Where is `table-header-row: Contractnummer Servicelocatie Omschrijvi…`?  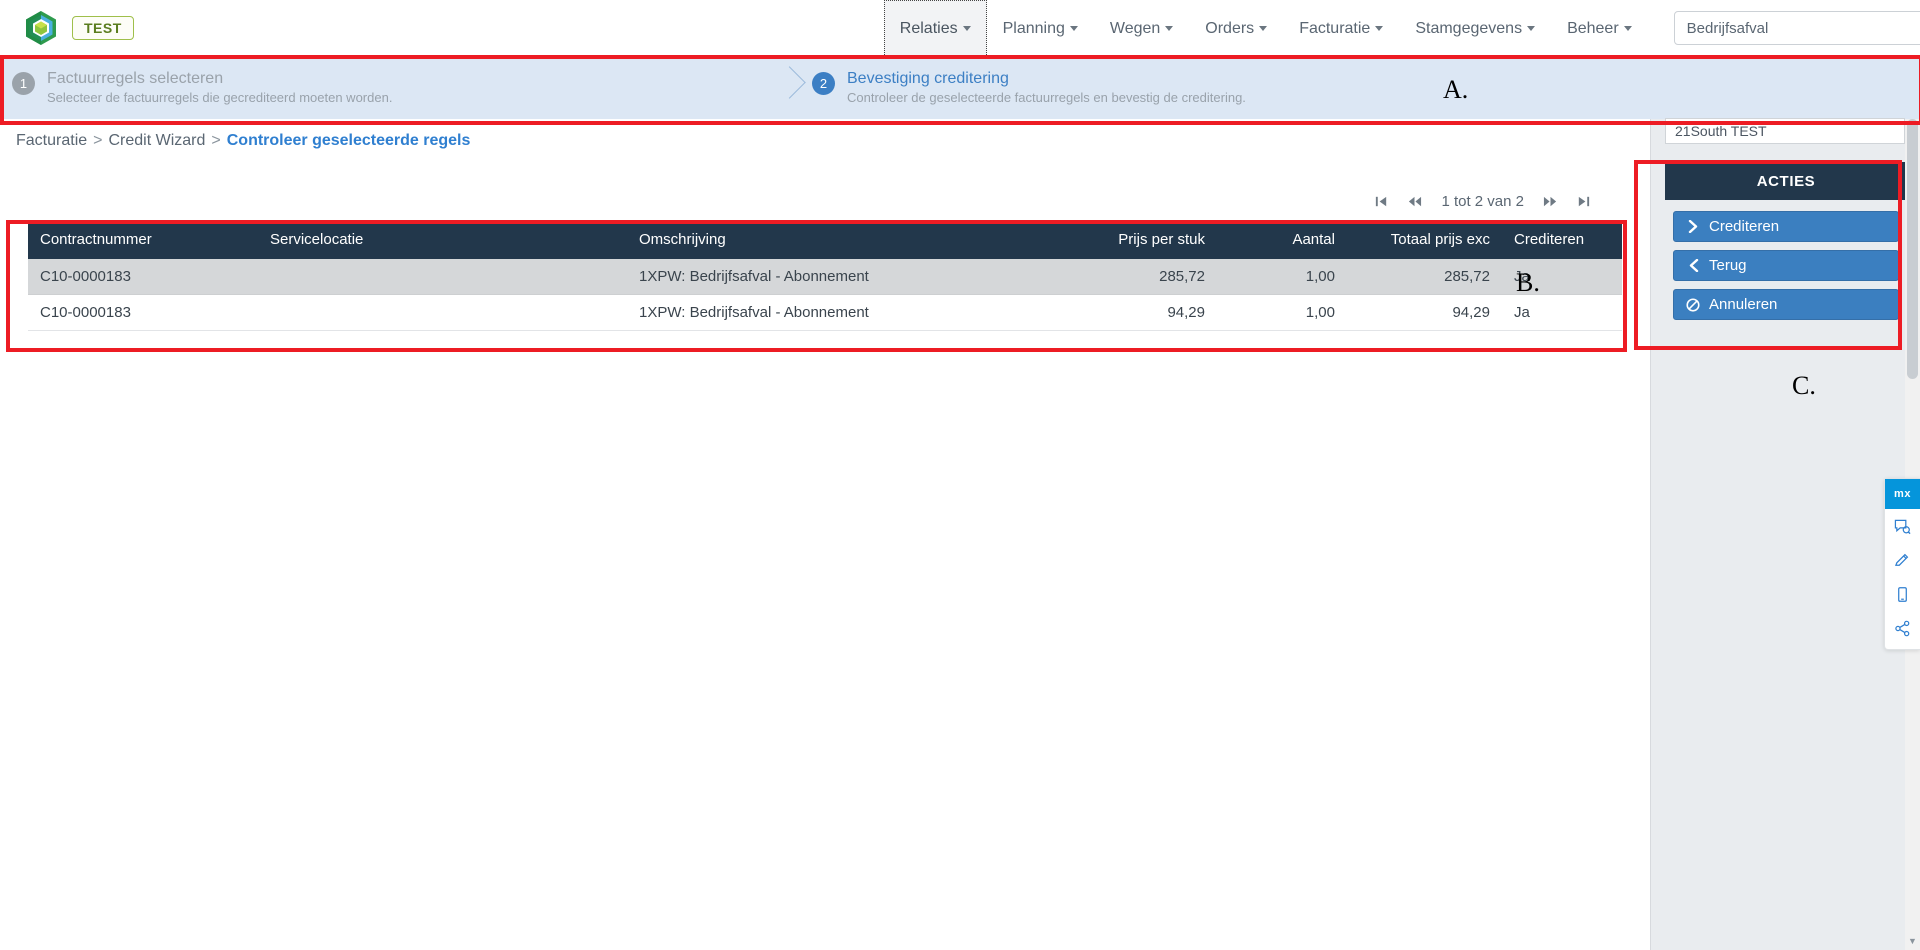 table-header-row: Contractnummer Servicelocatie Omschrijvi… is located at coordinates (825, 239).